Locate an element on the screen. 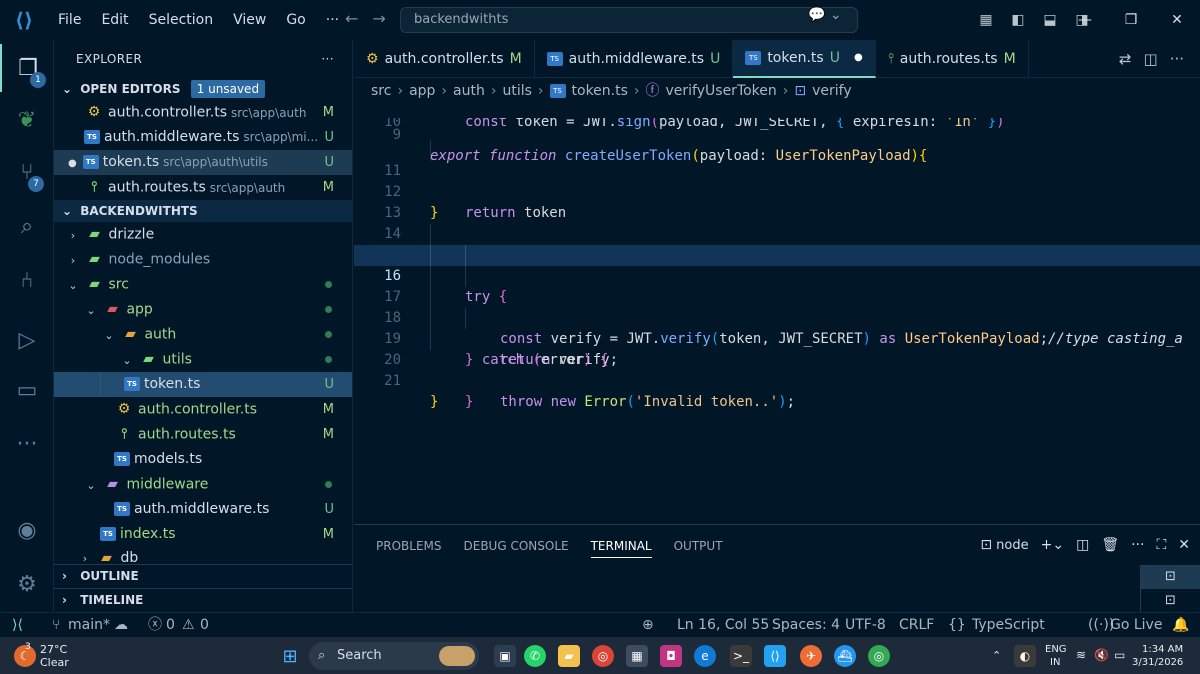 The image size is (1200, 674). more-views-icon: ··· is located at coordinates (27, 444).